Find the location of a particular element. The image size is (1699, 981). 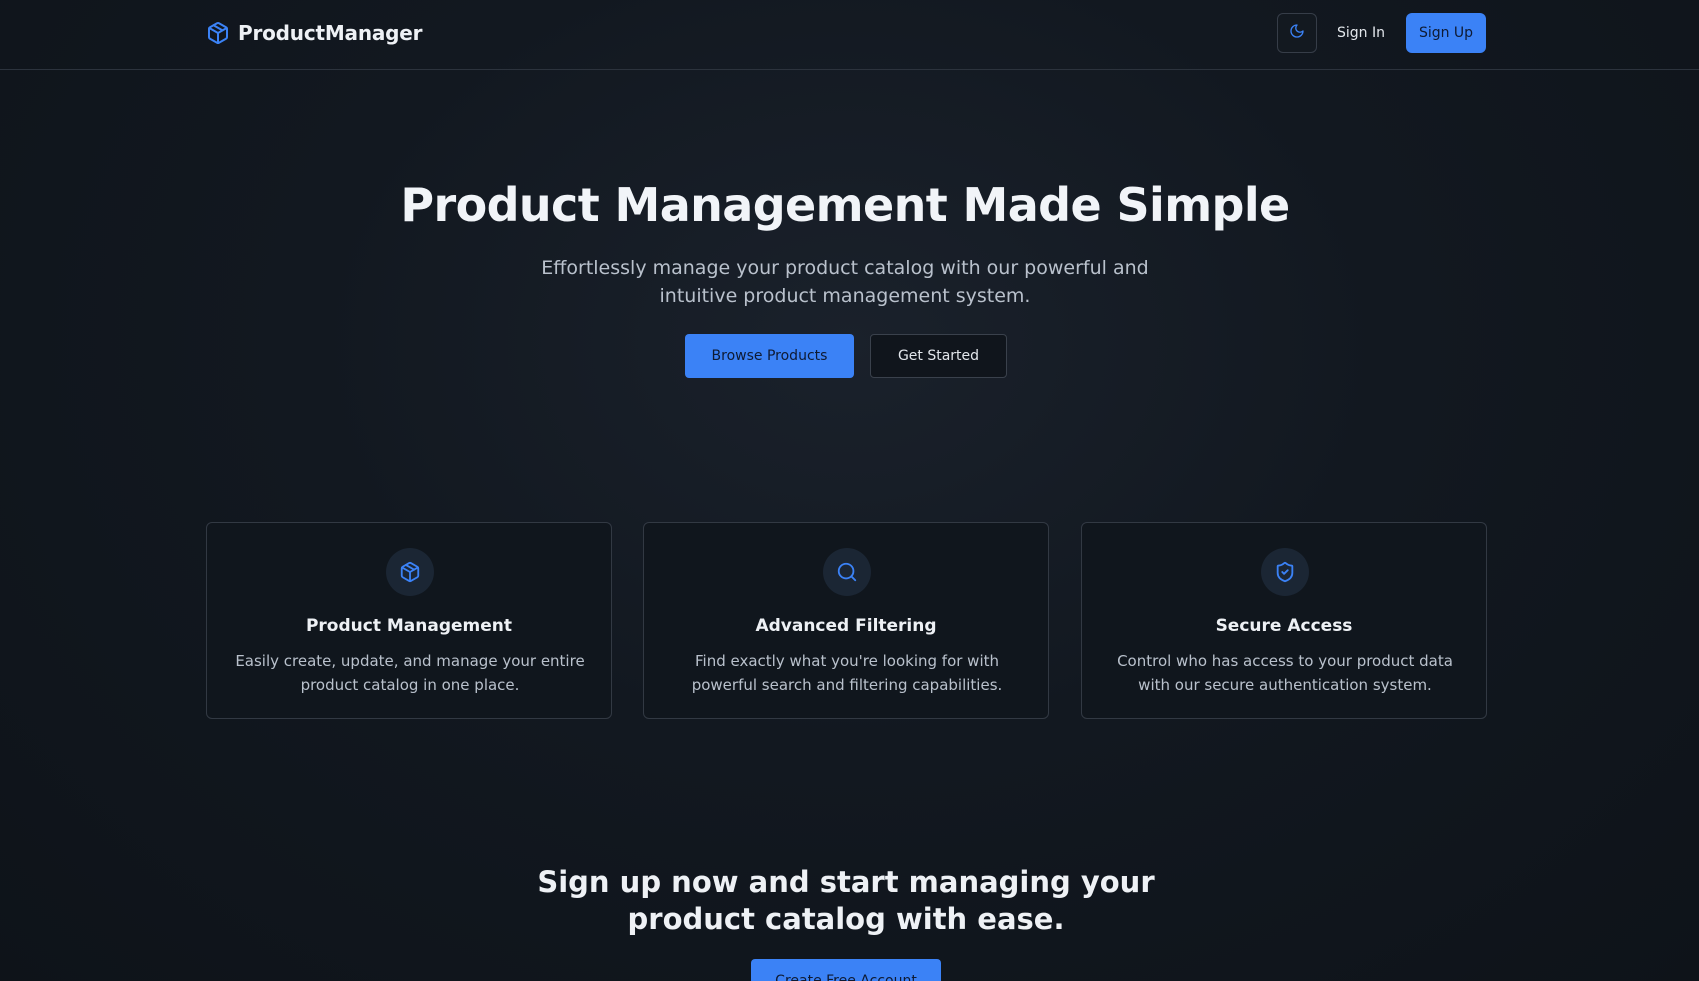

brand-name: ProductManager is located at coordinates (330, 33).